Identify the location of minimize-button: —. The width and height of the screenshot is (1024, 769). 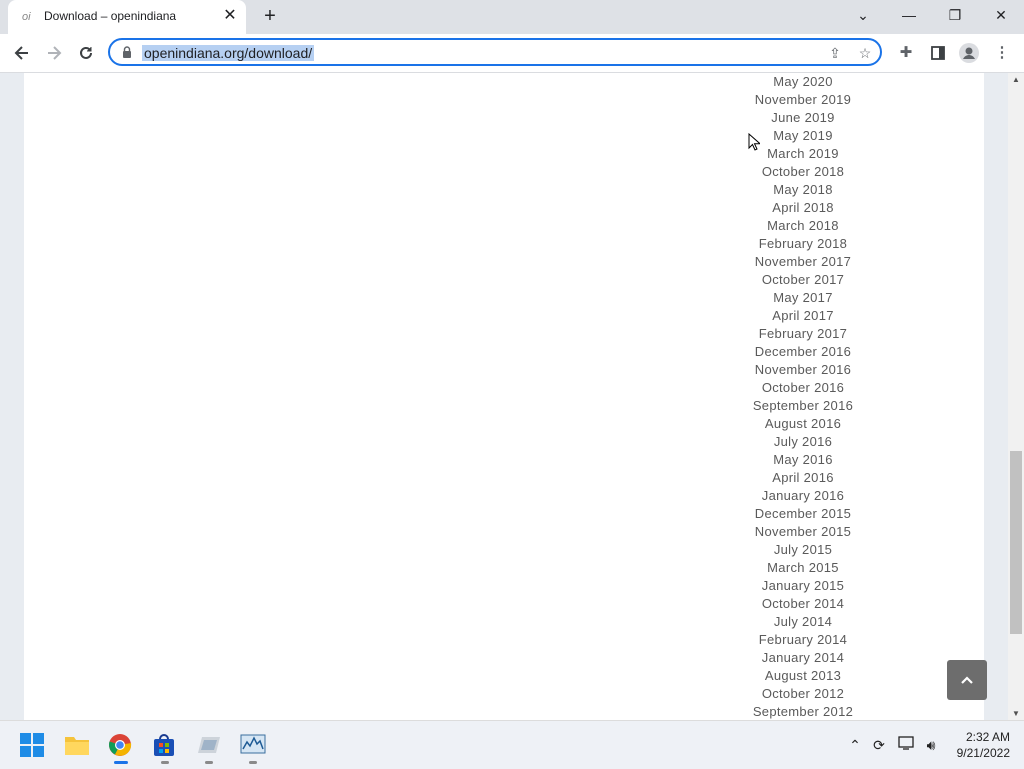
(909, 15).